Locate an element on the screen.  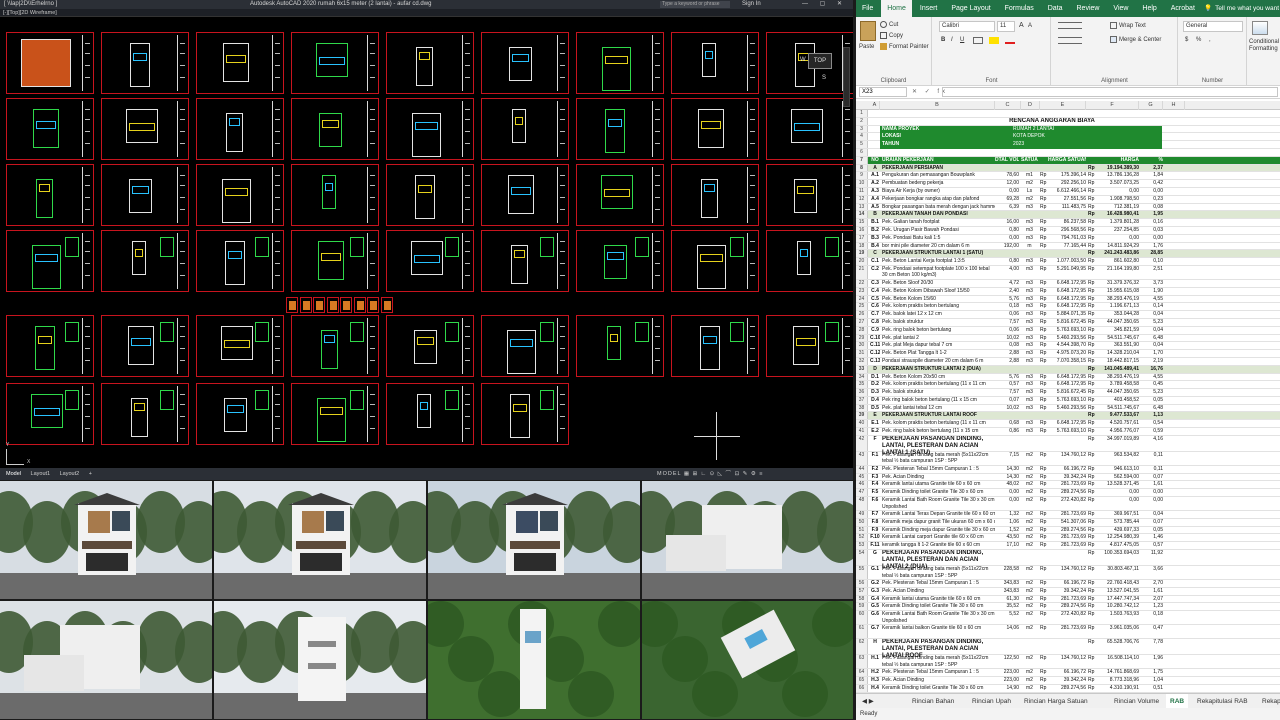
row-number: 45 is located at coordinates (862, 477).